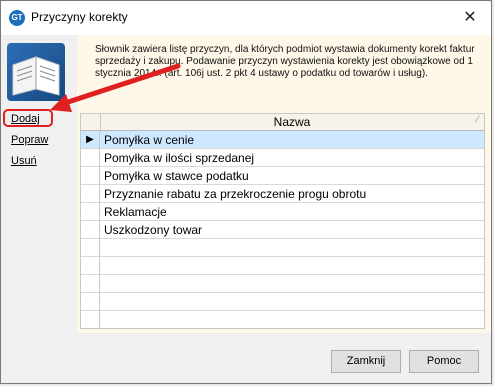  What do you see at coordinates (282, 140) in the screenshot?
I see `table-row: ▶ Pomyłka w cenie` at bounding box center [282, 140].